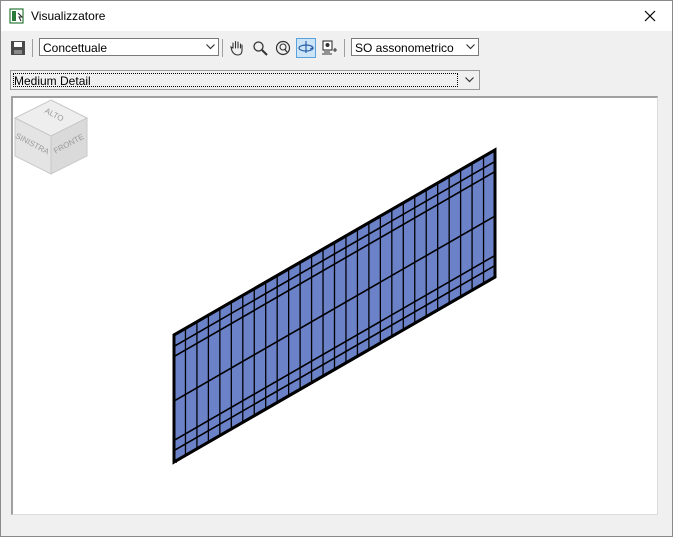 The height and width of the screenshot is (537, 673). What do you see at coordinates (245, 80) in the screenshot?
I see `detail-level-select: Medium Detail` at bounding box center [245, 80].